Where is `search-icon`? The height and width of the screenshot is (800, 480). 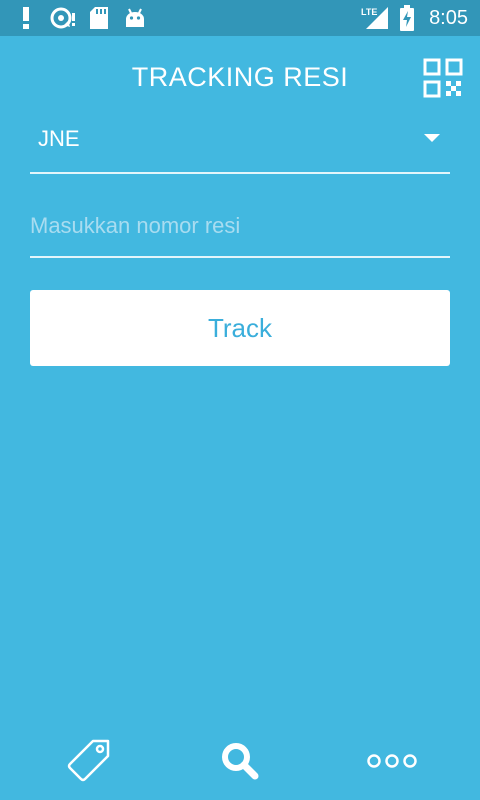 search-icon is located at coordinates (240, 761).